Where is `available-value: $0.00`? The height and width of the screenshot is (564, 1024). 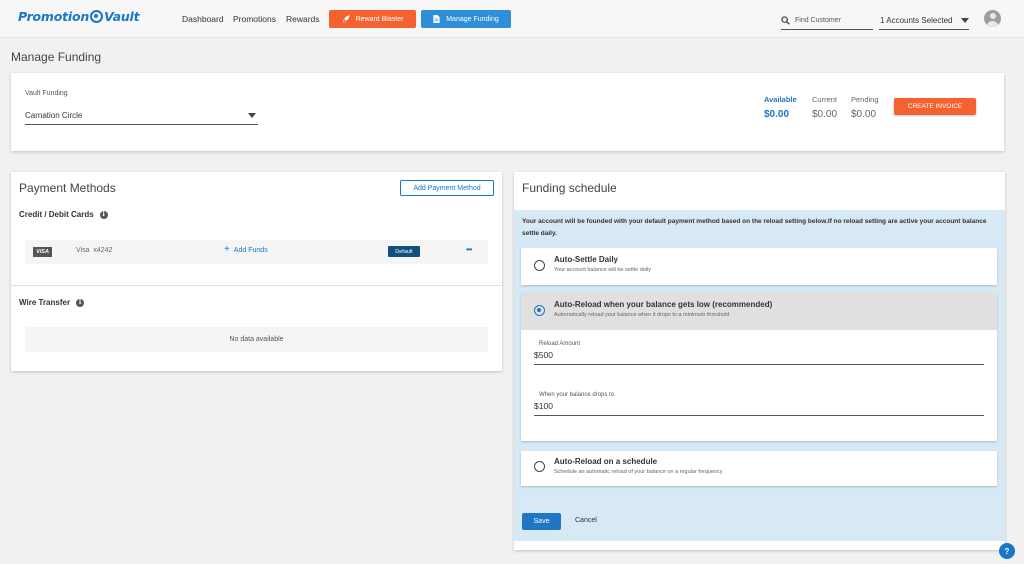 available-value: $0.00 is located at coordinates (777, 114).